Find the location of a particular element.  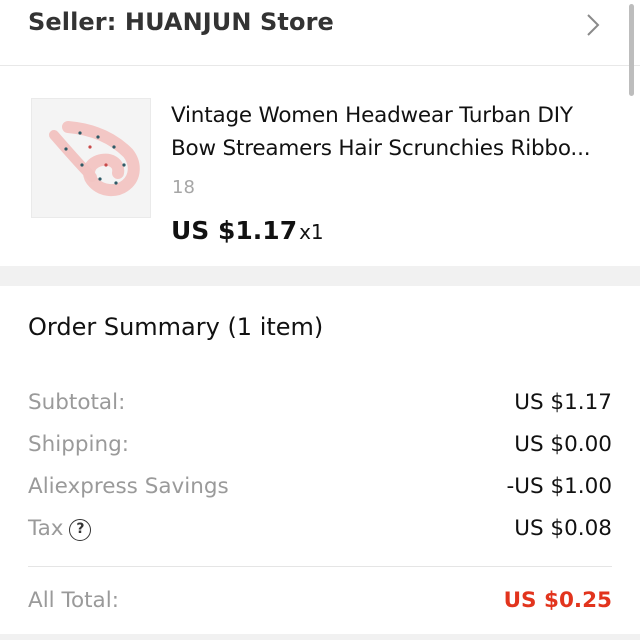

total-row: All Total: US $0.25 is located at coordinates (320, 603).